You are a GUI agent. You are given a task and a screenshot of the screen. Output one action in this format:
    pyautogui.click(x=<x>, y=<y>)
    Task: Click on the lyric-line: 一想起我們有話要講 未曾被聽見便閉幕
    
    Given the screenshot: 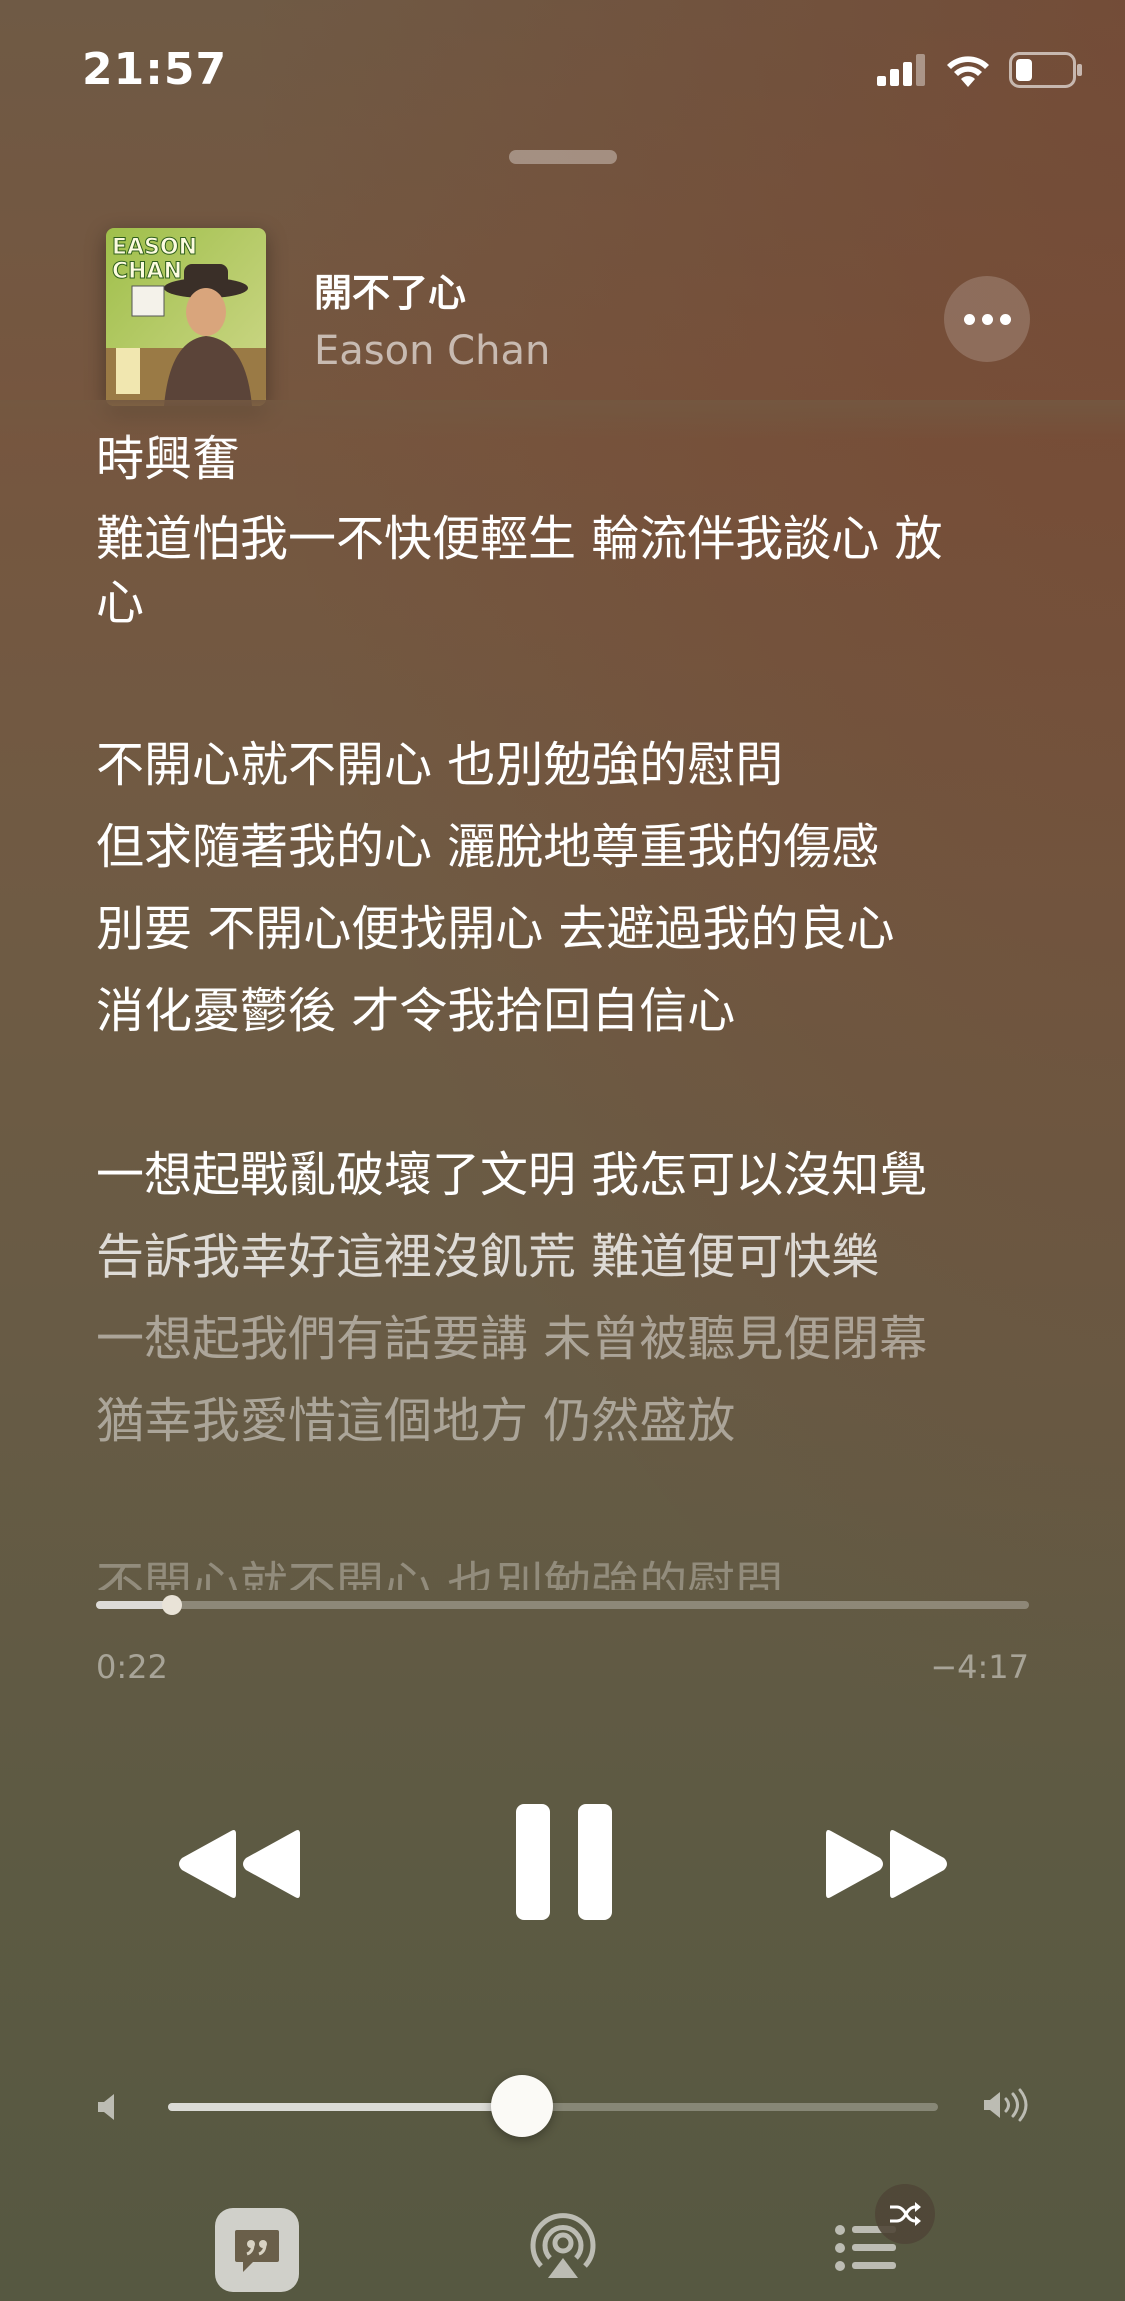 What is the action you would take?
    pyautogui.click(x=576, y=1339)
    